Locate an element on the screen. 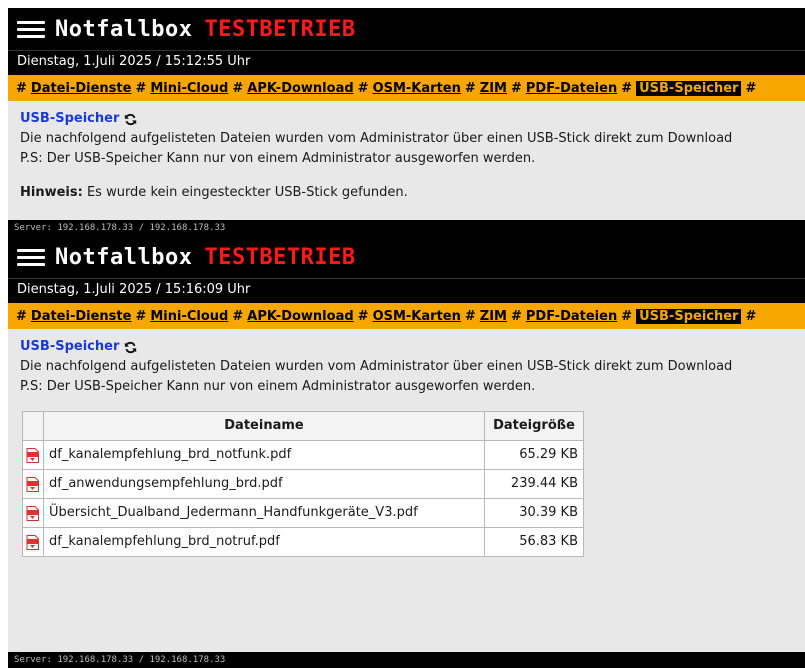  file-size: 239.44 KB is located at coordinates (534, 484).